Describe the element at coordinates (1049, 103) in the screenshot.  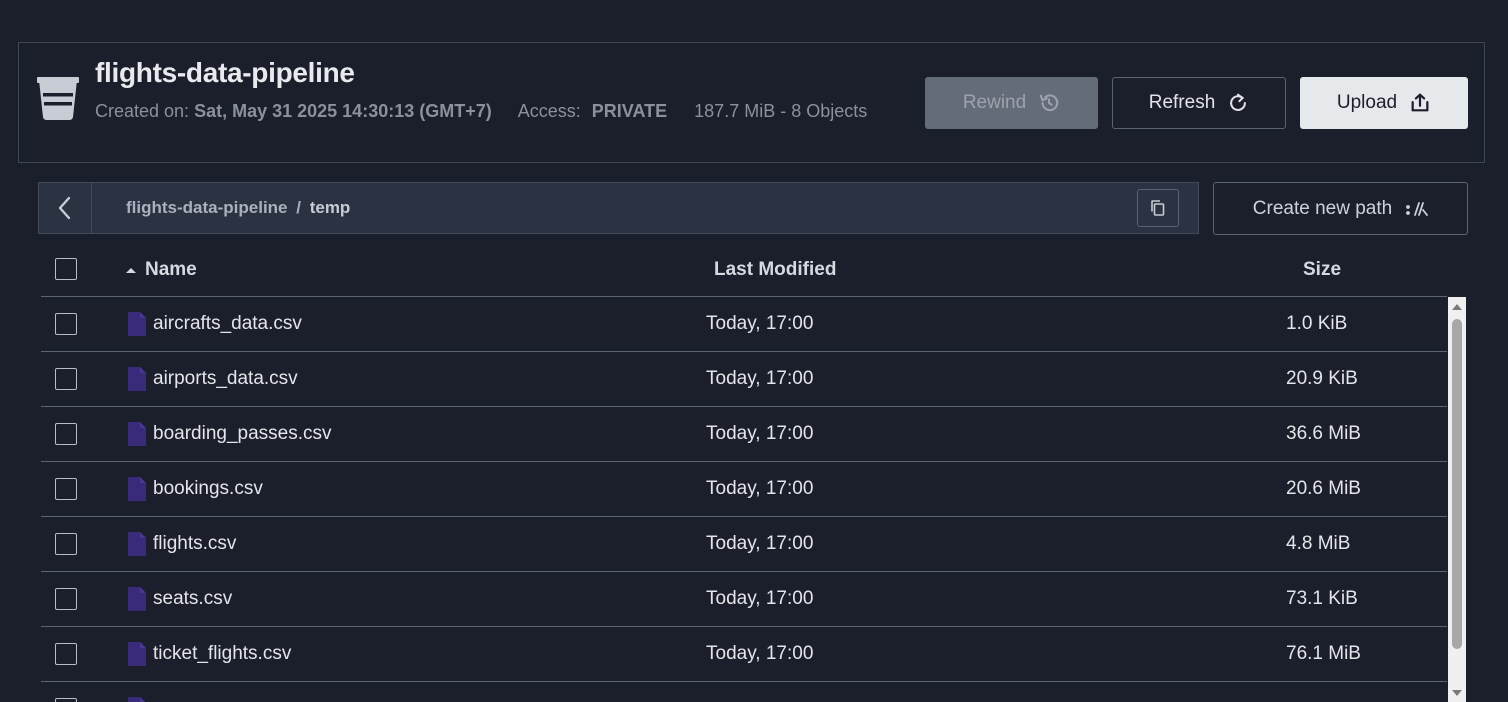
I see `history-icon` at that location.